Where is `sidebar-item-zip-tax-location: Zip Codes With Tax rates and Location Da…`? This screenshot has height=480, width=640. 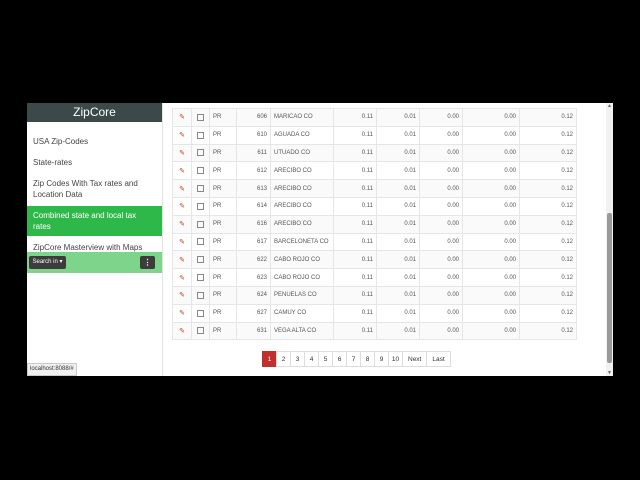
sidebar-item-zip-tax-location: Zip Codes With Tax rates and Location Da… is located at coordinates (94, 189).